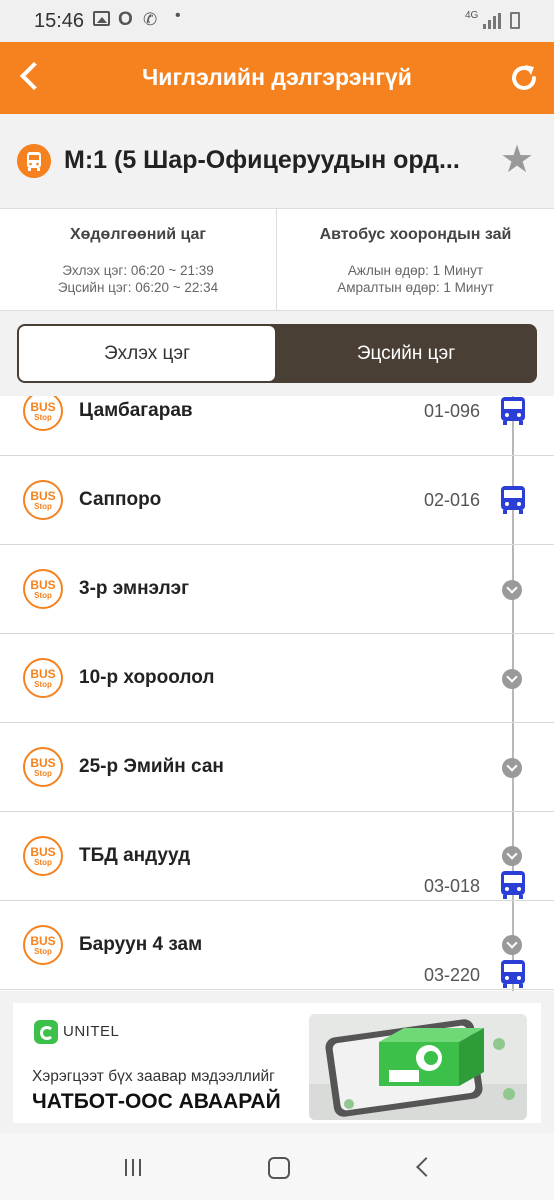 The image size is (554, 1200). What do you see at coordinates (423, 1167) in the screenshot?
I see `back-icon` at bounding box center [423, 1167].